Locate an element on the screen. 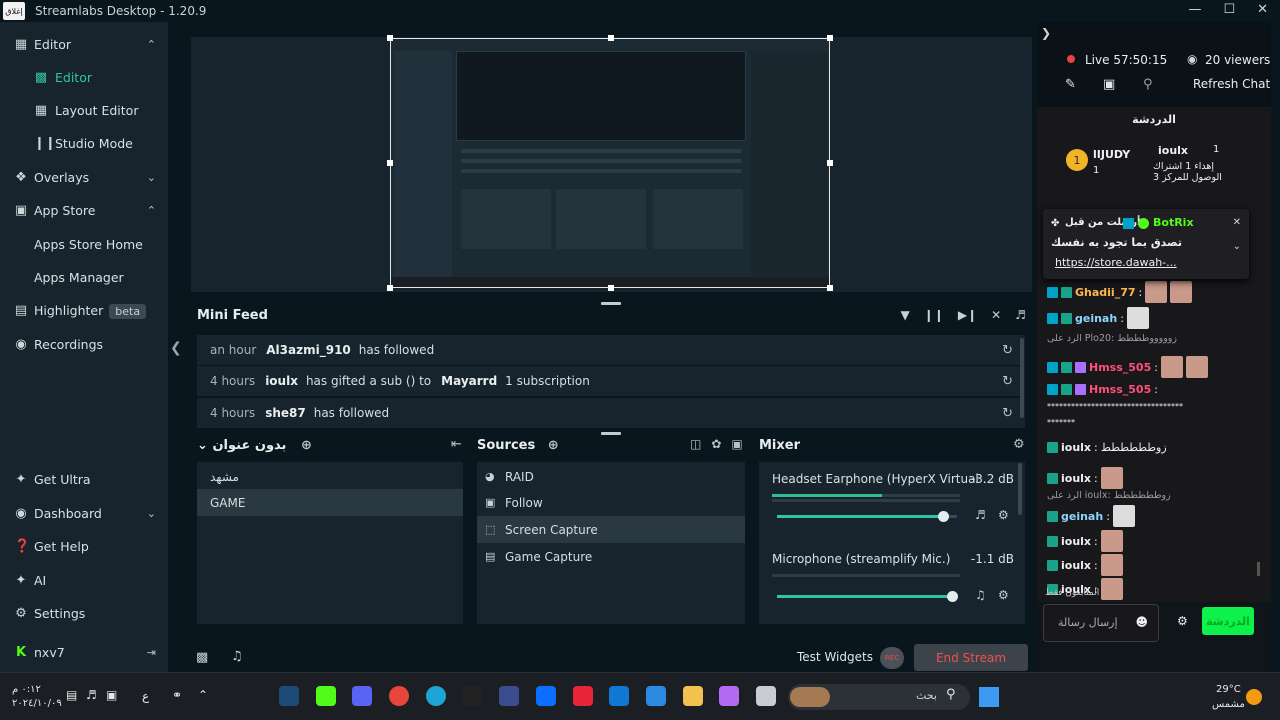  screen-capture-preview is located at coordinates (610, 163).